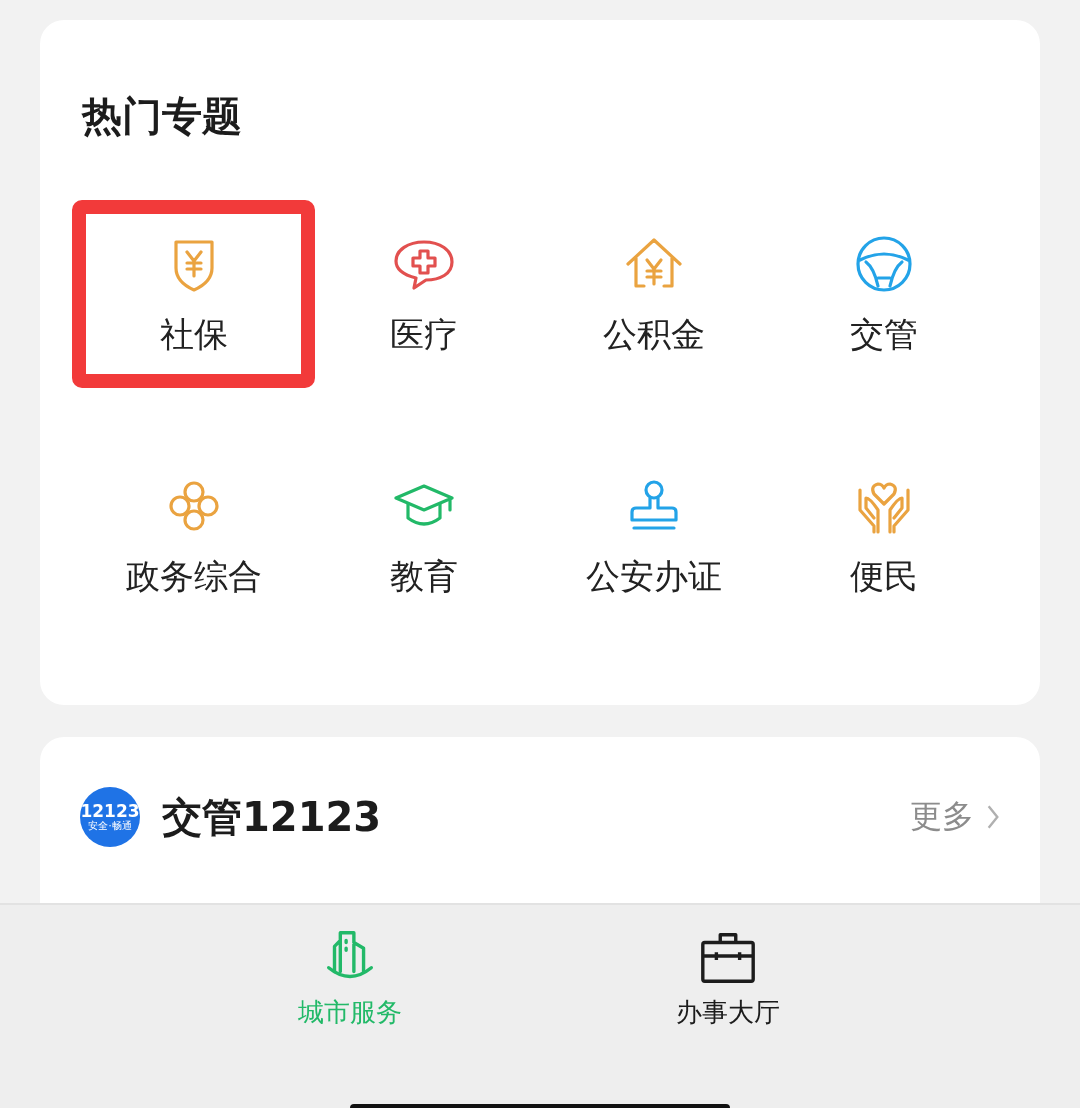 The width and height of the screenshot is (1080, 1108). What do you see at coordinates (883, 334) in the screenshot?
I see `topic-label: 交管` at bounding box center [883, 334].